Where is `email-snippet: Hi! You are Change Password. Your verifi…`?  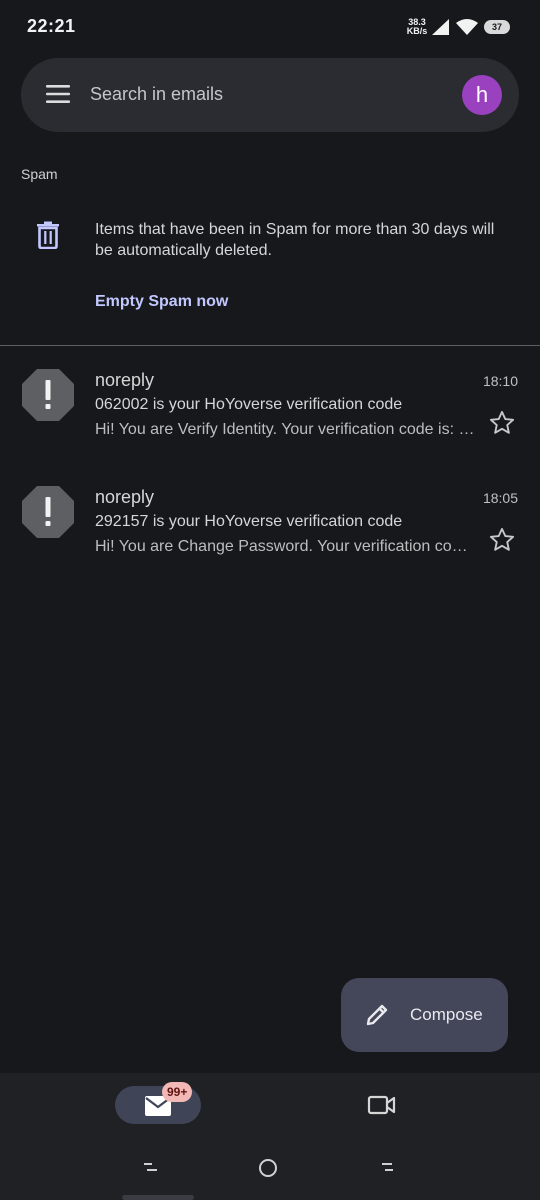
email-snippet: Hi! You are Change Password. Your verifi… is located at coordinates (285, 546).